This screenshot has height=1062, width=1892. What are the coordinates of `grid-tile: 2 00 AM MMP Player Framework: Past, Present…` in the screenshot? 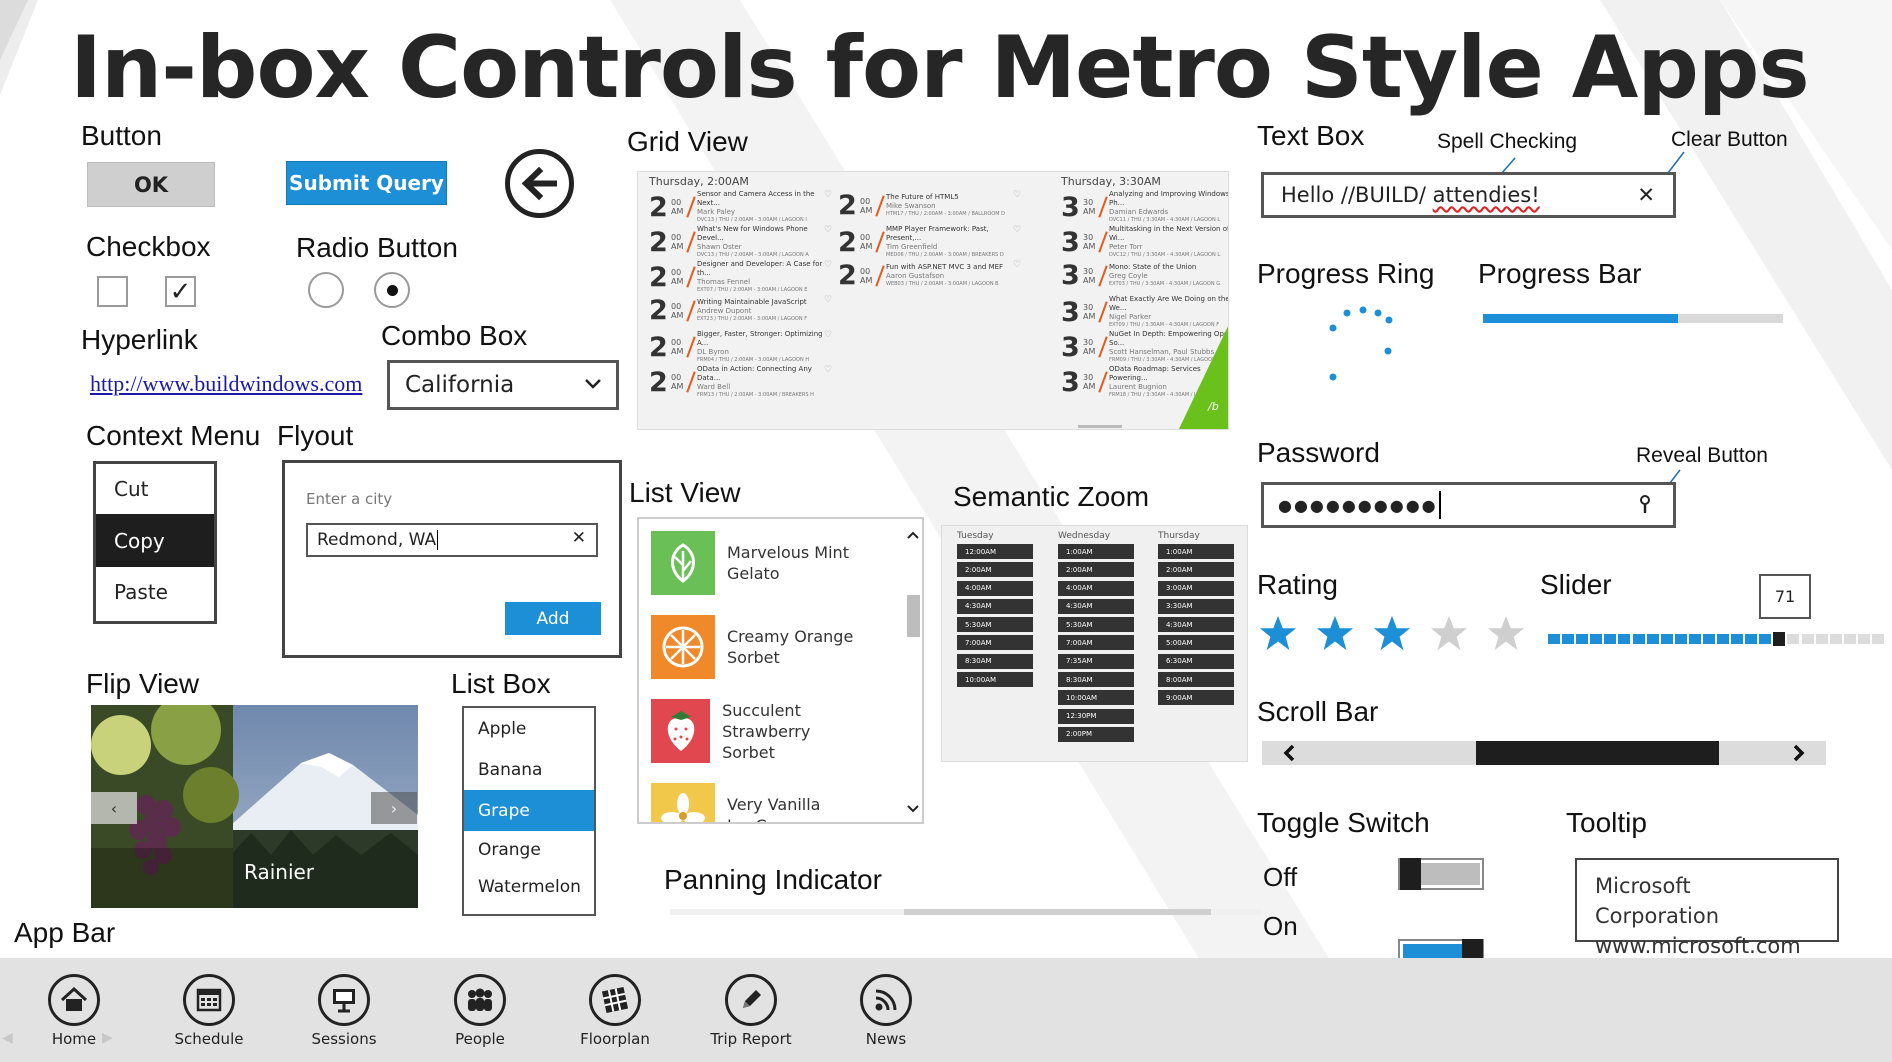 It's located at (929, 242).